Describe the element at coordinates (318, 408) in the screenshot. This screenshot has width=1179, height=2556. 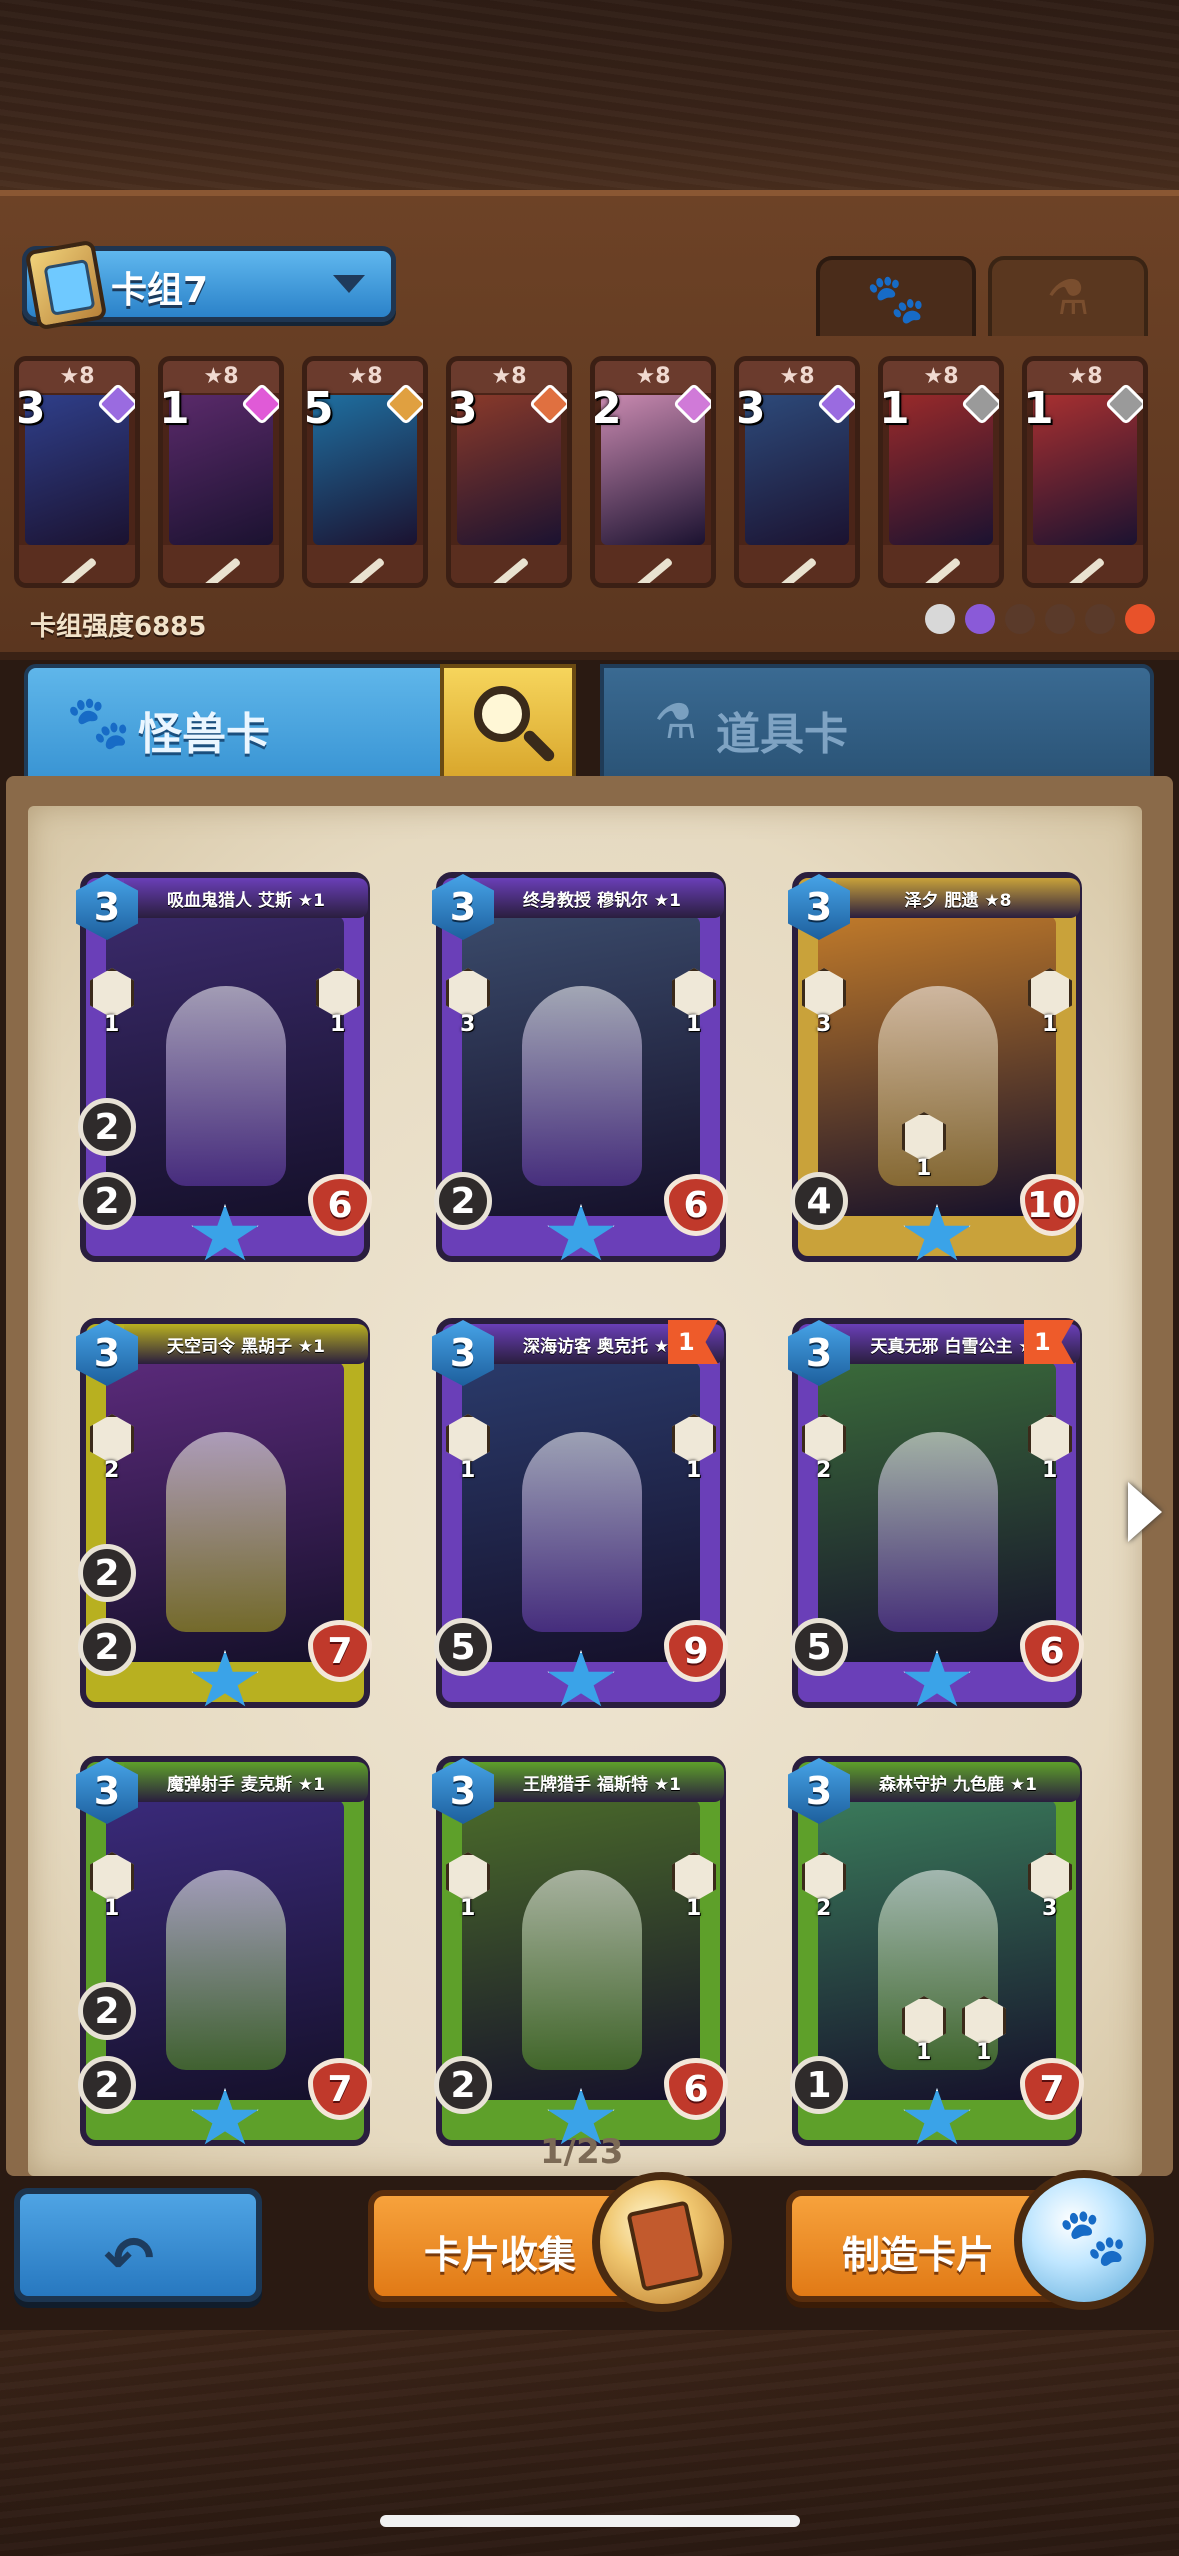
I see `deck-card-count: 5` at that location.